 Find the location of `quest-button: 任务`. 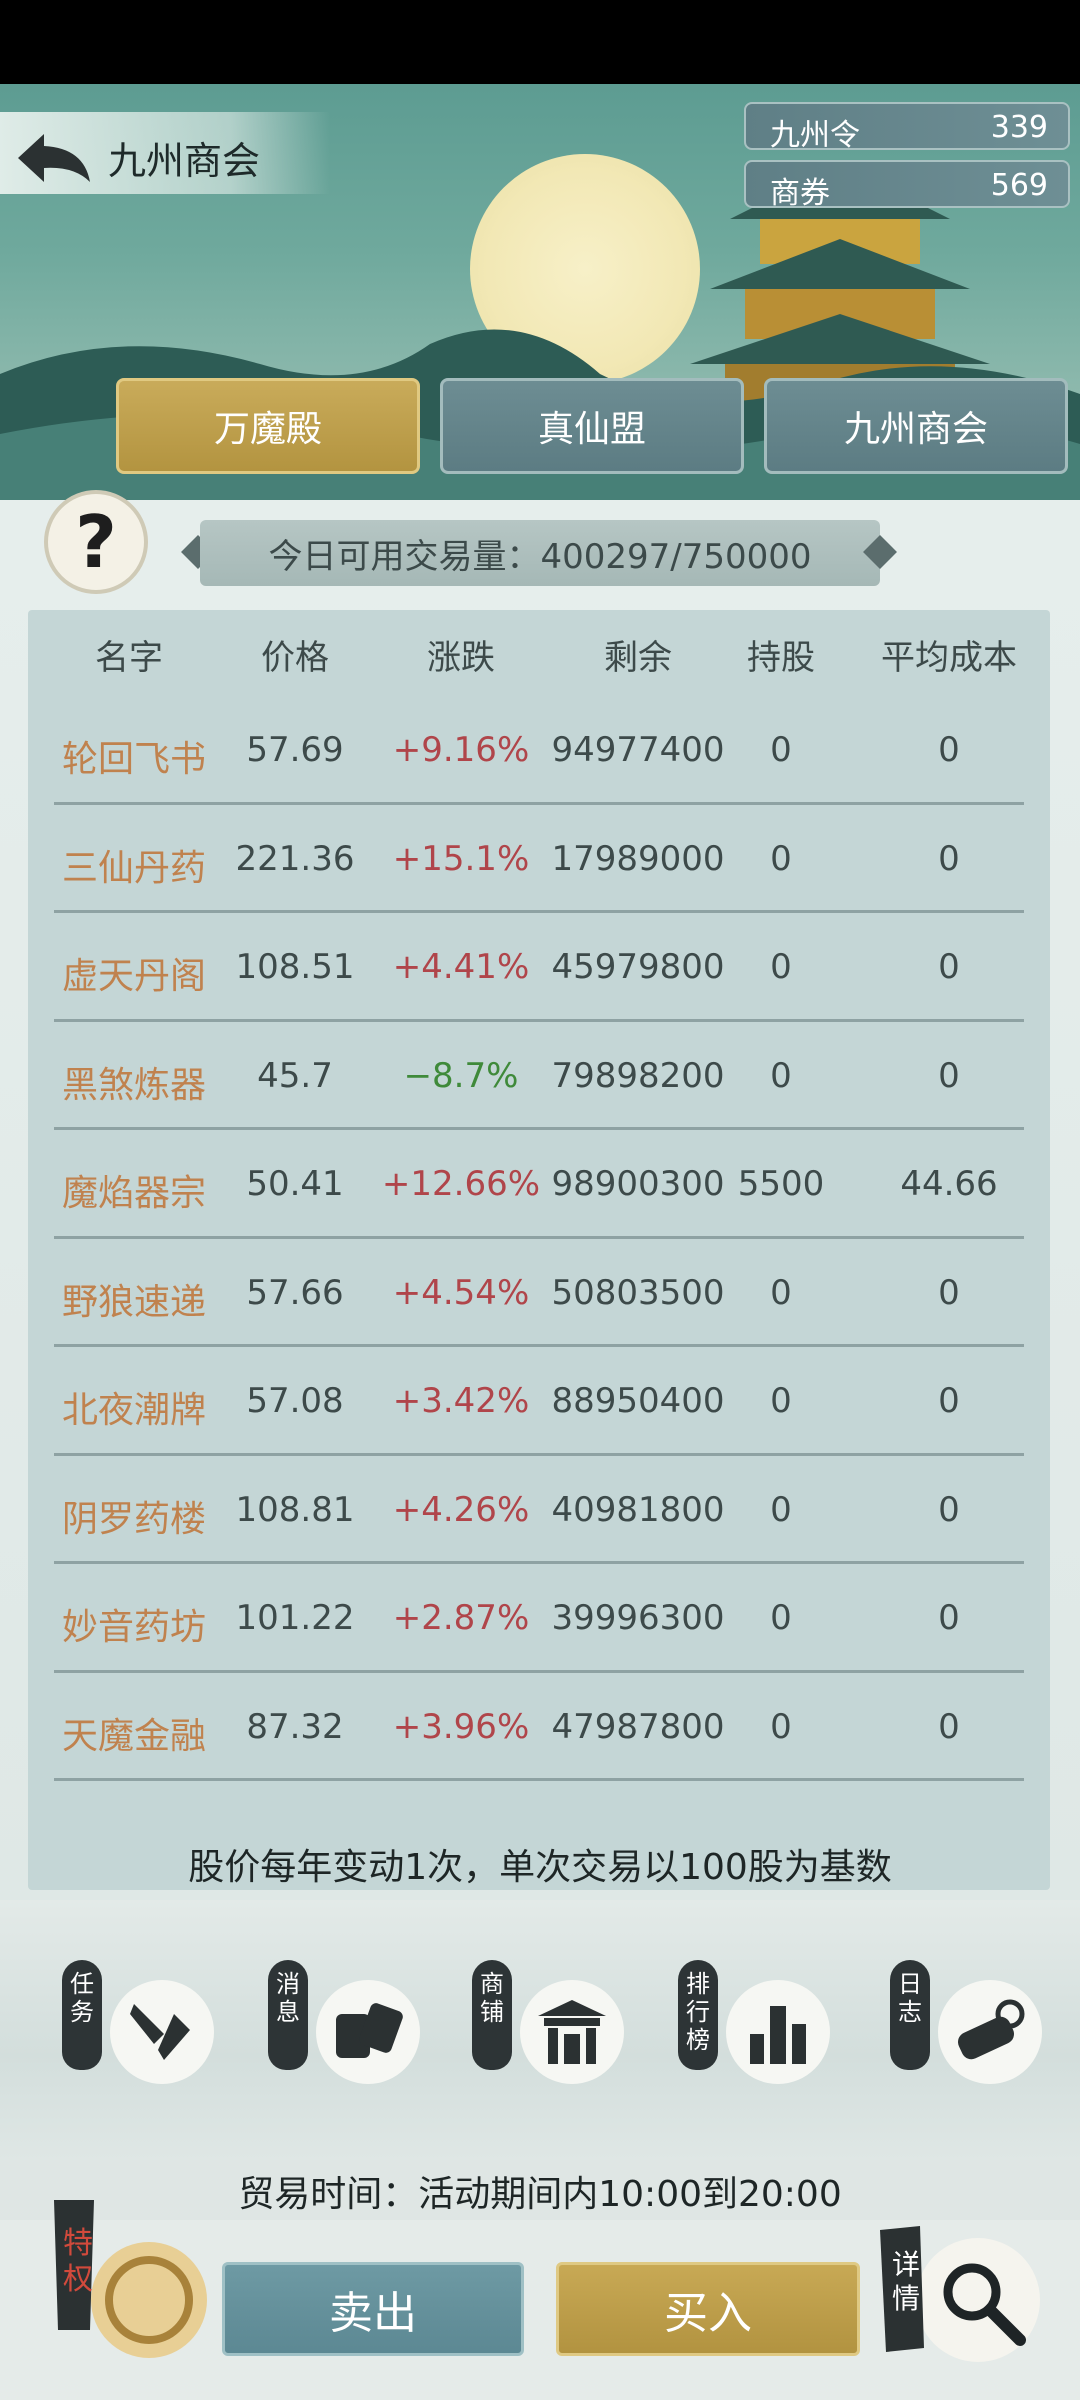

quest-button: 任务 is located at coordinates (138, 2022).